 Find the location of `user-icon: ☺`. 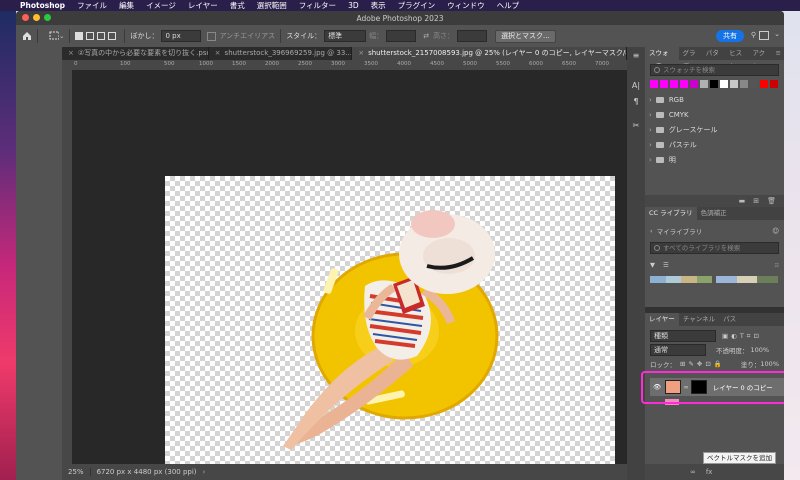

user-icon: ☺ is located at coordinates (775, 231).